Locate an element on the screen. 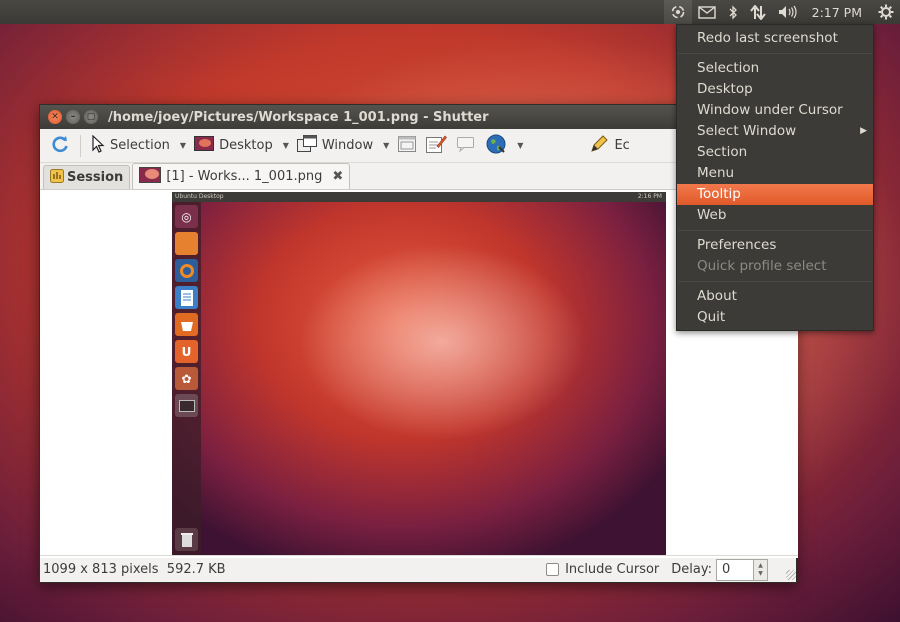 The image size is (900, 622). tooltip-tool-button is located at coordinates (466, 146).